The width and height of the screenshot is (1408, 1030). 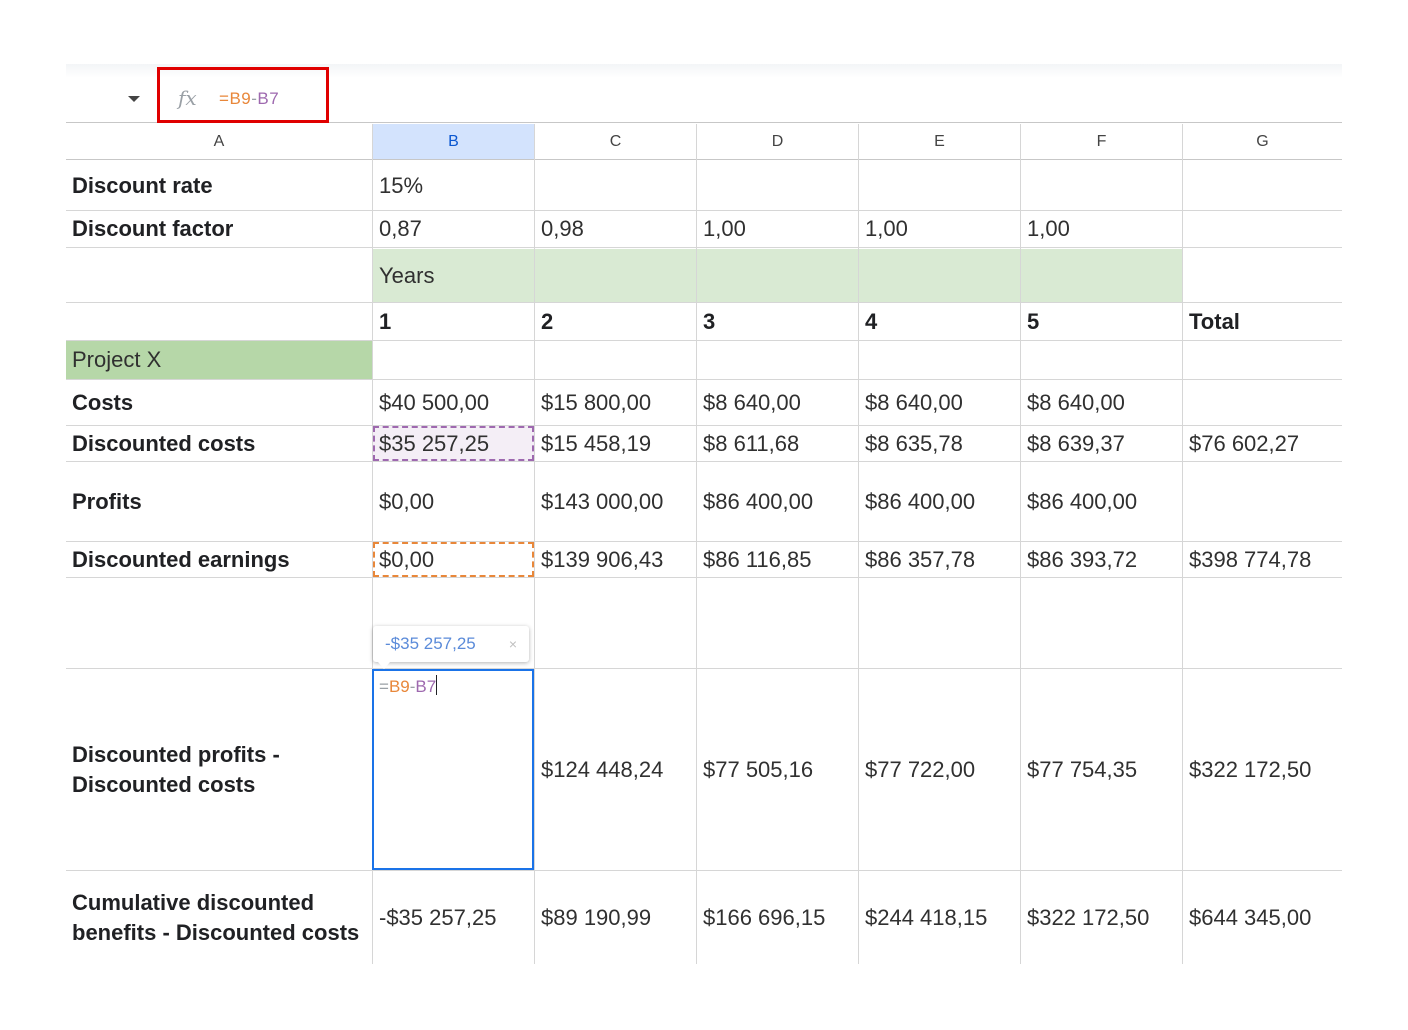 What do you see at coordinates (224, 98) in the screenshot?
I see `formula-eq: =` at bounding box center [224, 98].